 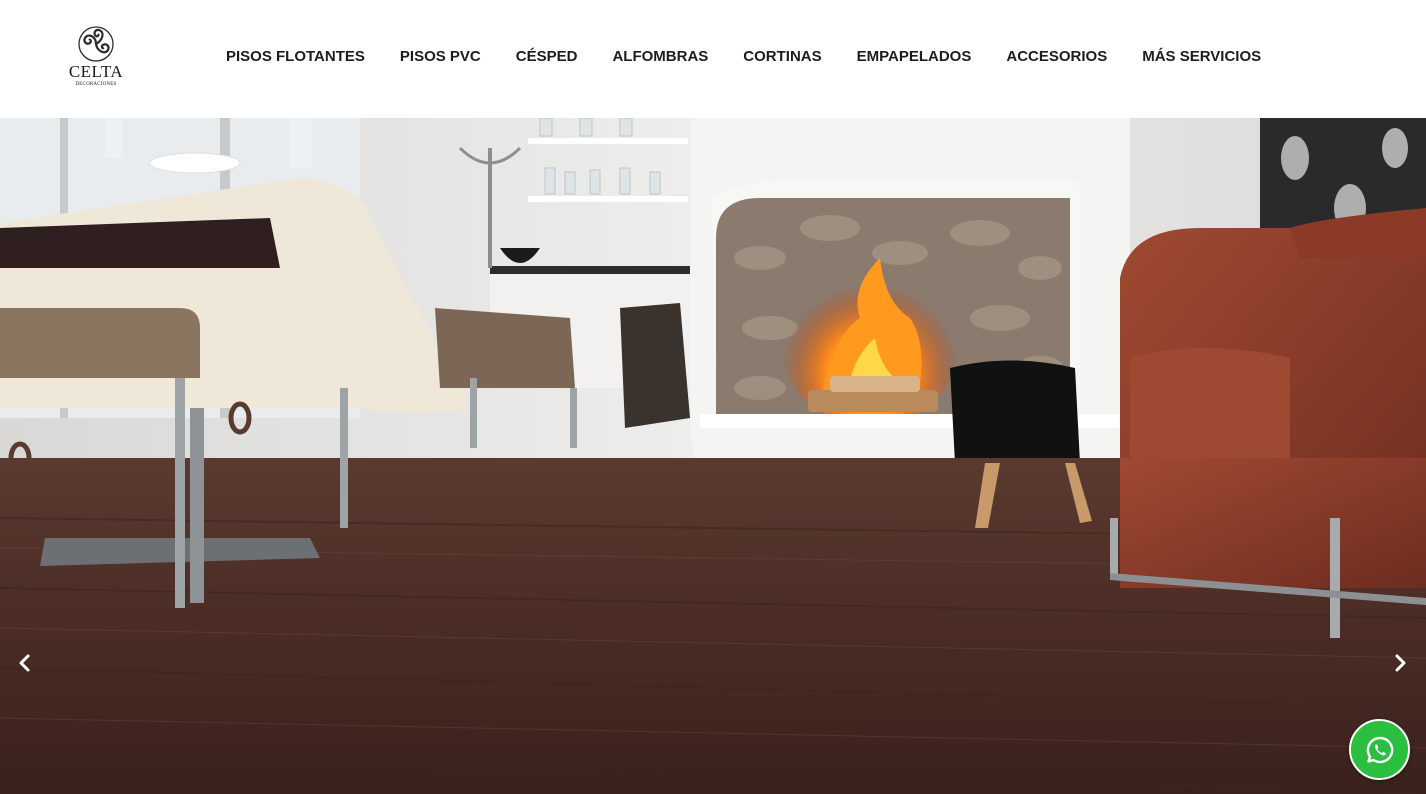 What do you see at coordinates (1201, 57) in the screenshot?
I see `nav-item-mas-servicios: MÁS SERVICIOS` at bounding box center [1201, 57].